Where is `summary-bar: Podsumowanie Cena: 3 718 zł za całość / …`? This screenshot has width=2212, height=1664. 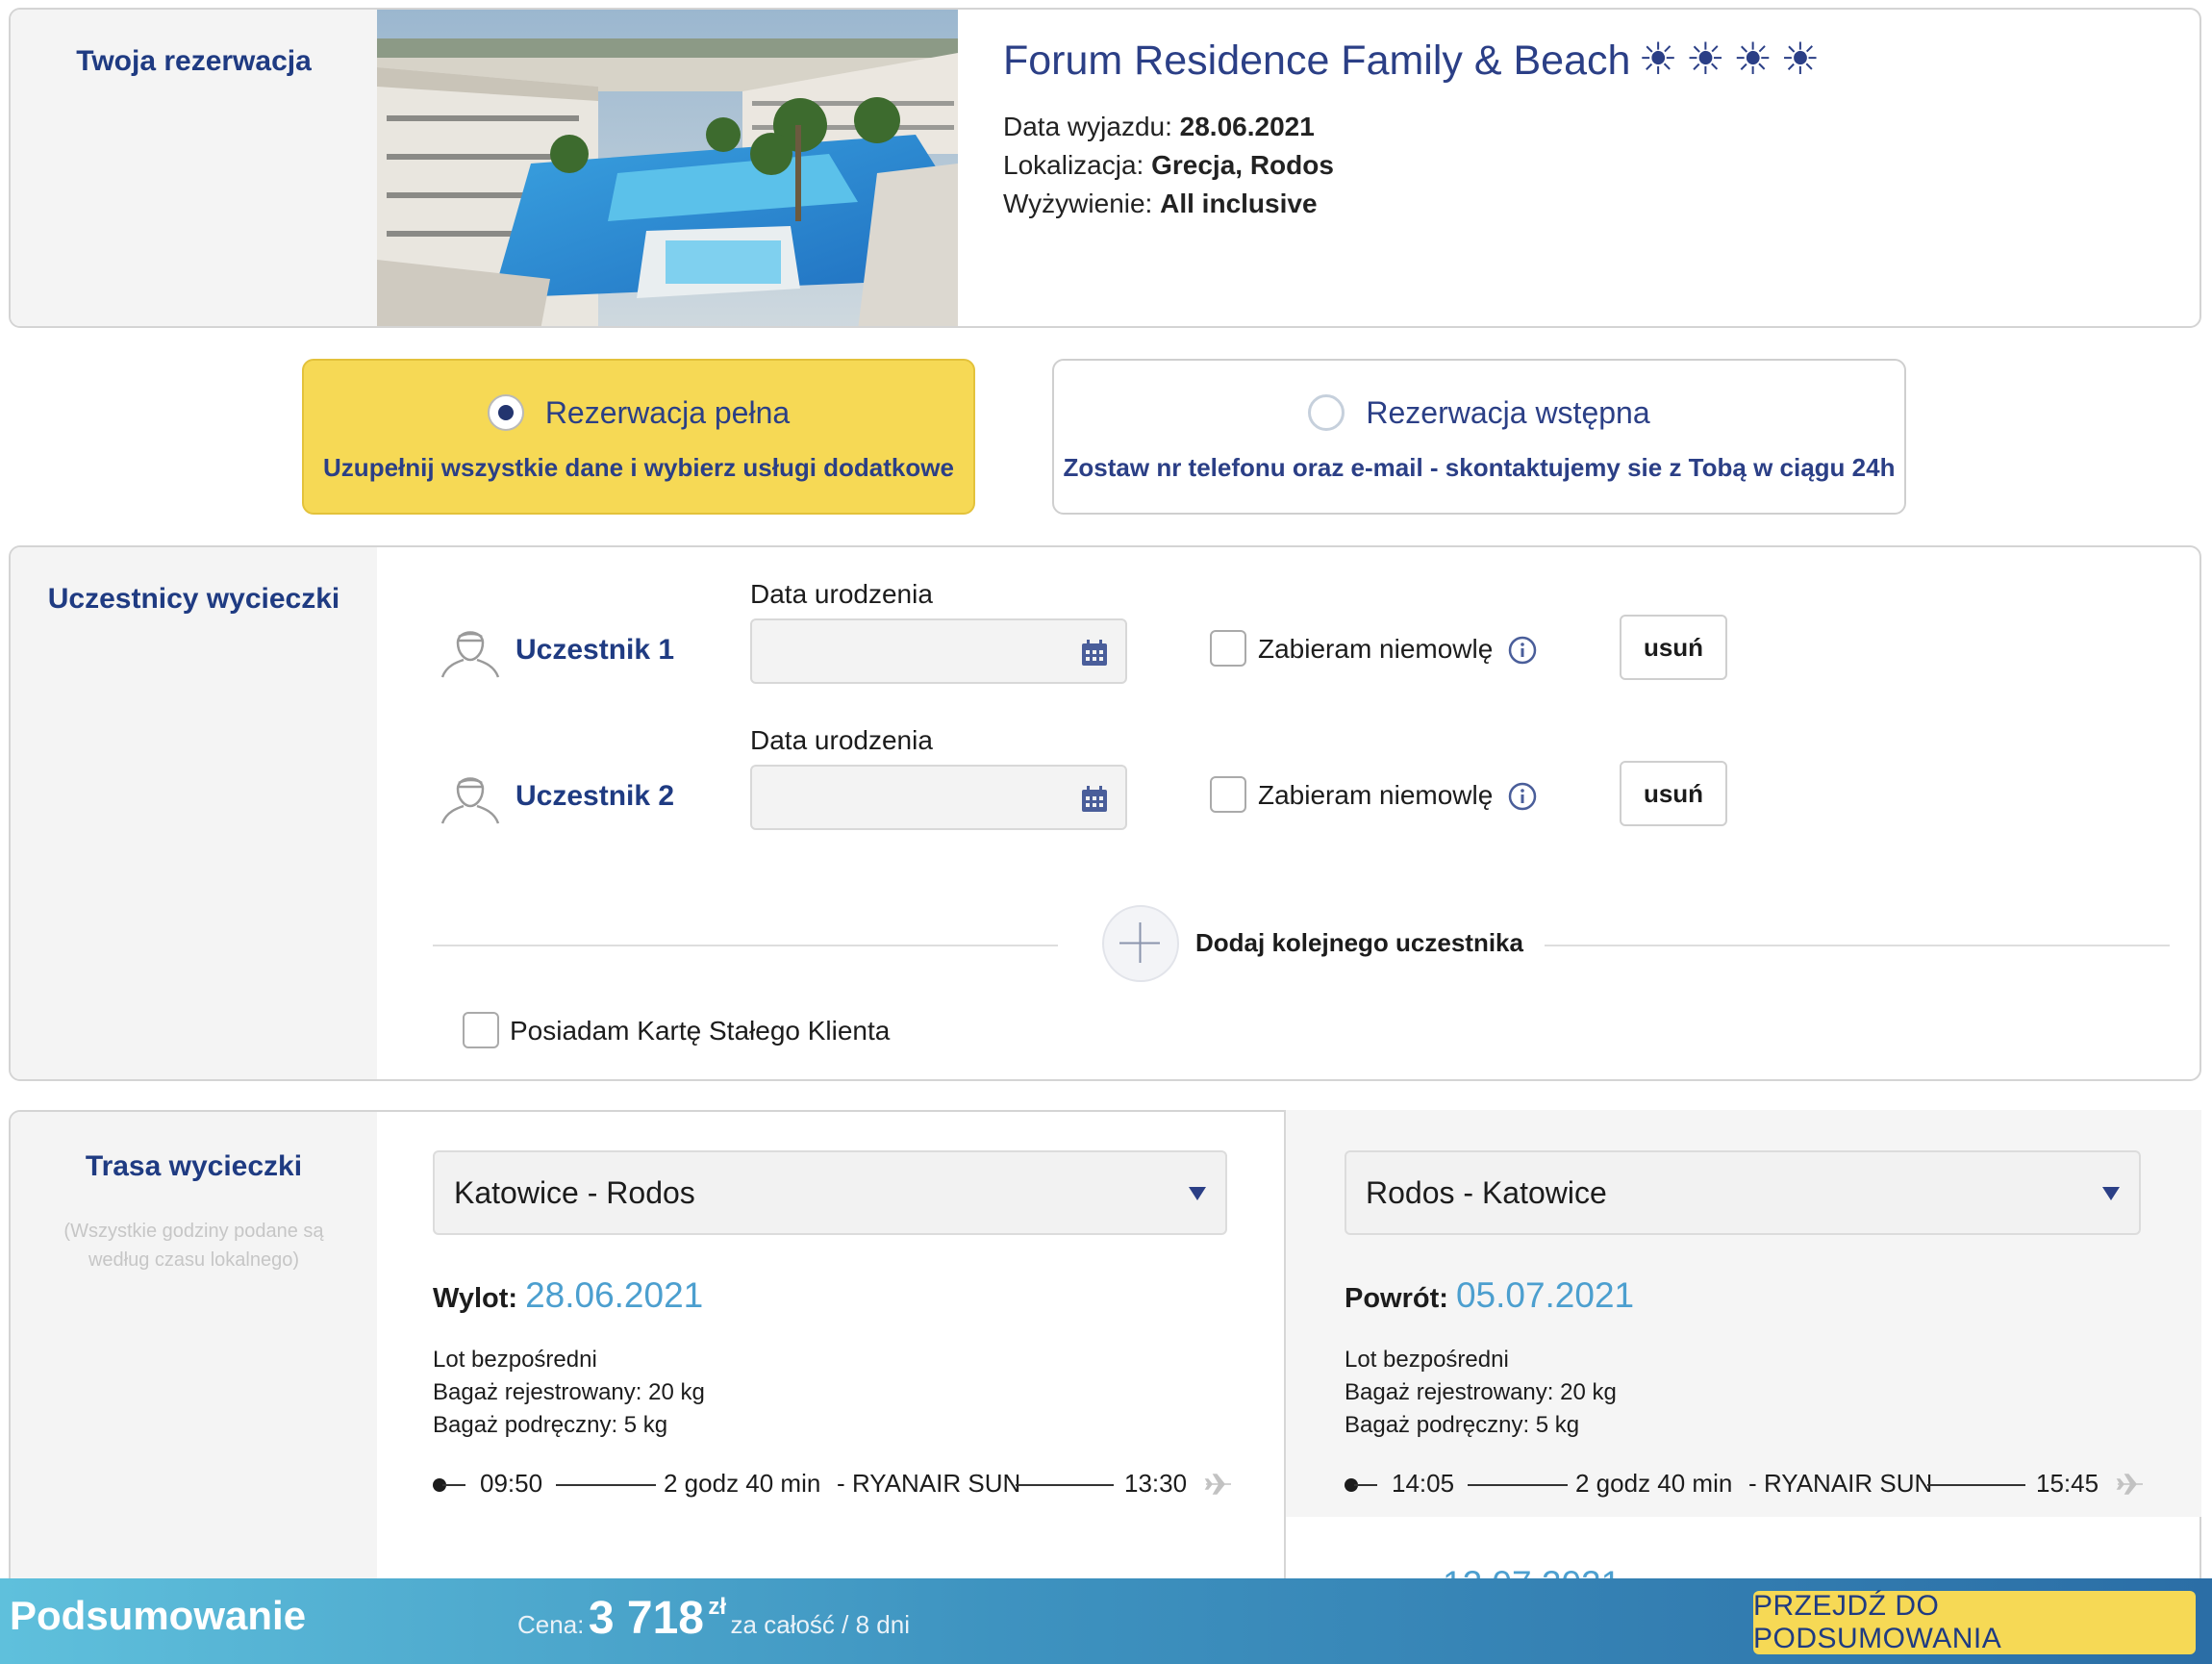
summary-bar: Podsumowanie Cena: 3 718 zł za całość / … is located at coordinates (1106, 1621).